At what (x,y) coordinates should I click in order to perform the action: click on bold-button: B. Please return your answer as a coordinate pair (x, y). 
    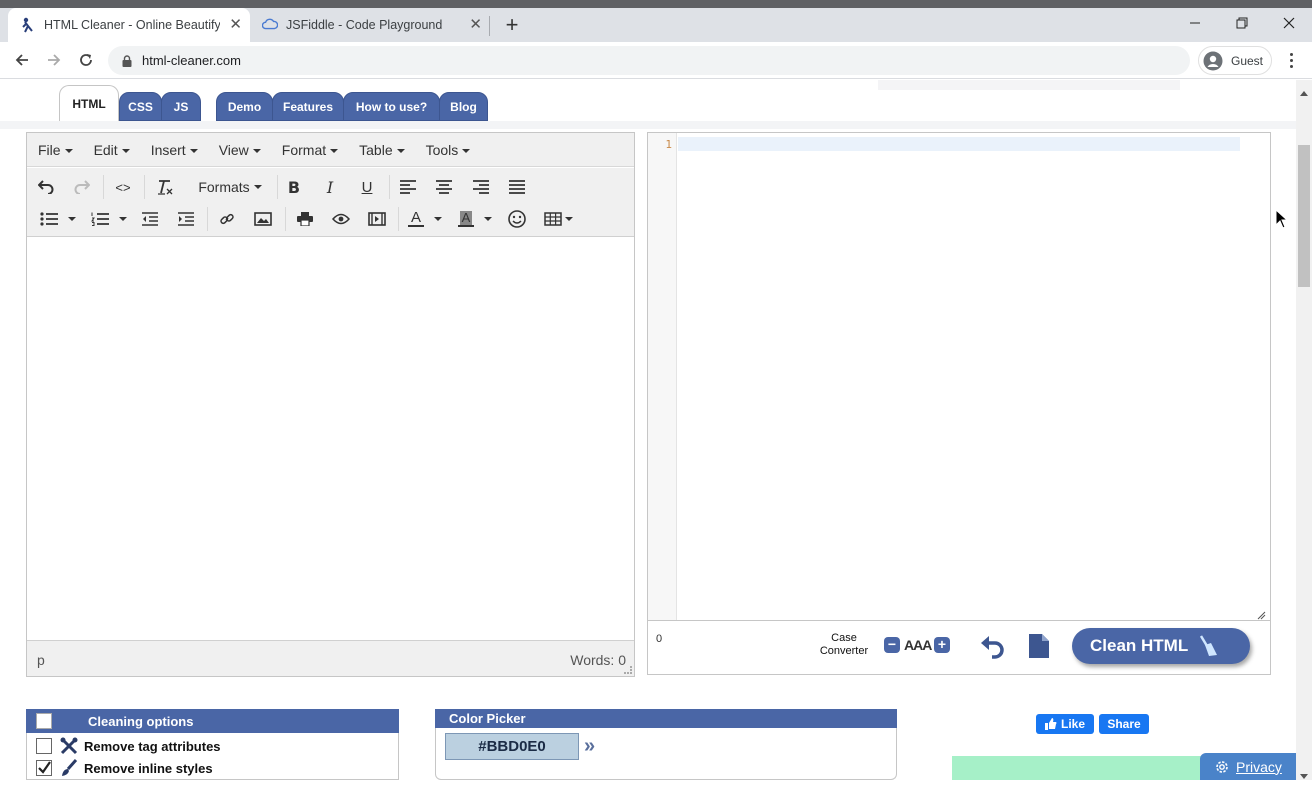
    Looking at the image, I should click on (294, 187).